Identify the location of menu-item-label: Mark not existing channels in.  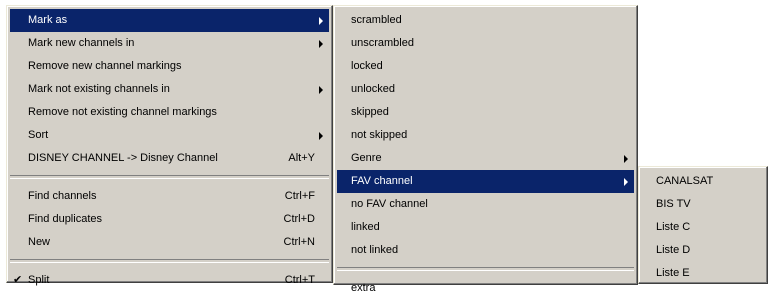
(99, 89).